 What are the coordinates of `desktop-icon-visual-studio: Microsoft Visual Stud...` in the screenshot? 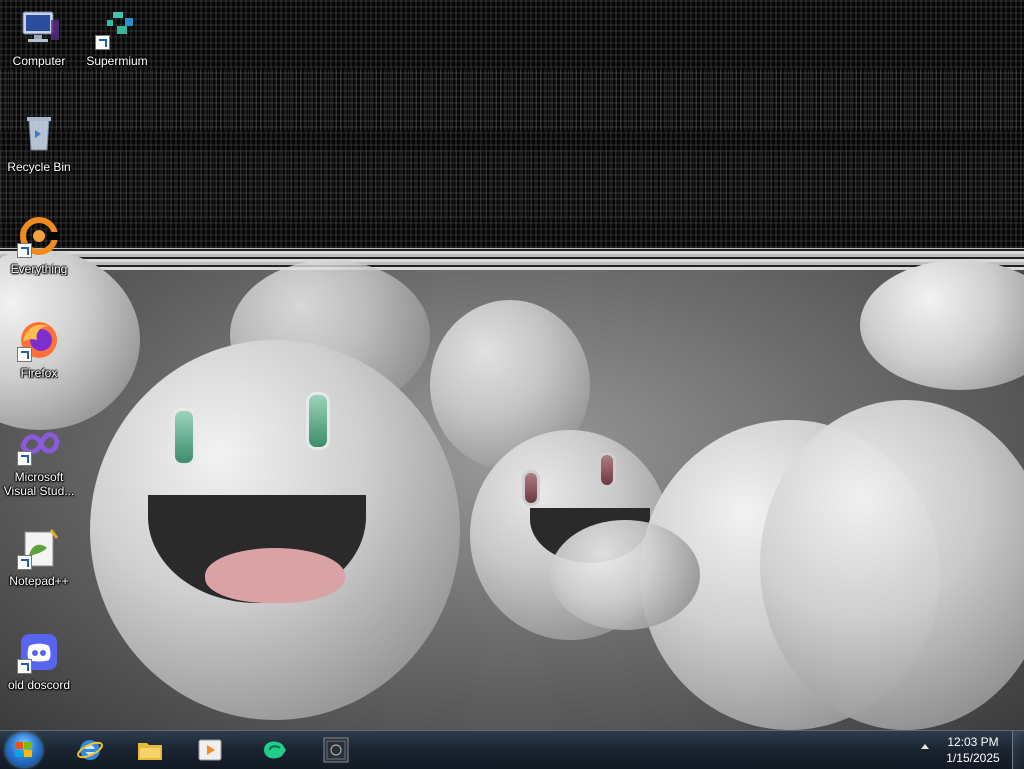 It's located at (39, 460).